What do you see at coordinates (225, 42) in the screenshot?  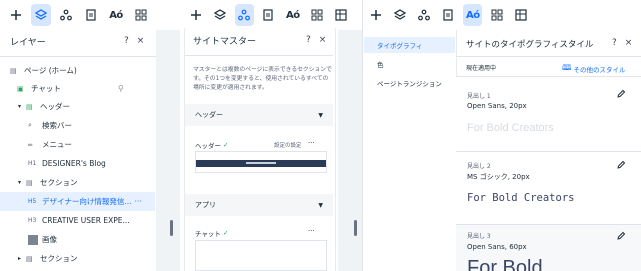 I see `panel-title: サイトマスター` at bounding box center [225, 42].